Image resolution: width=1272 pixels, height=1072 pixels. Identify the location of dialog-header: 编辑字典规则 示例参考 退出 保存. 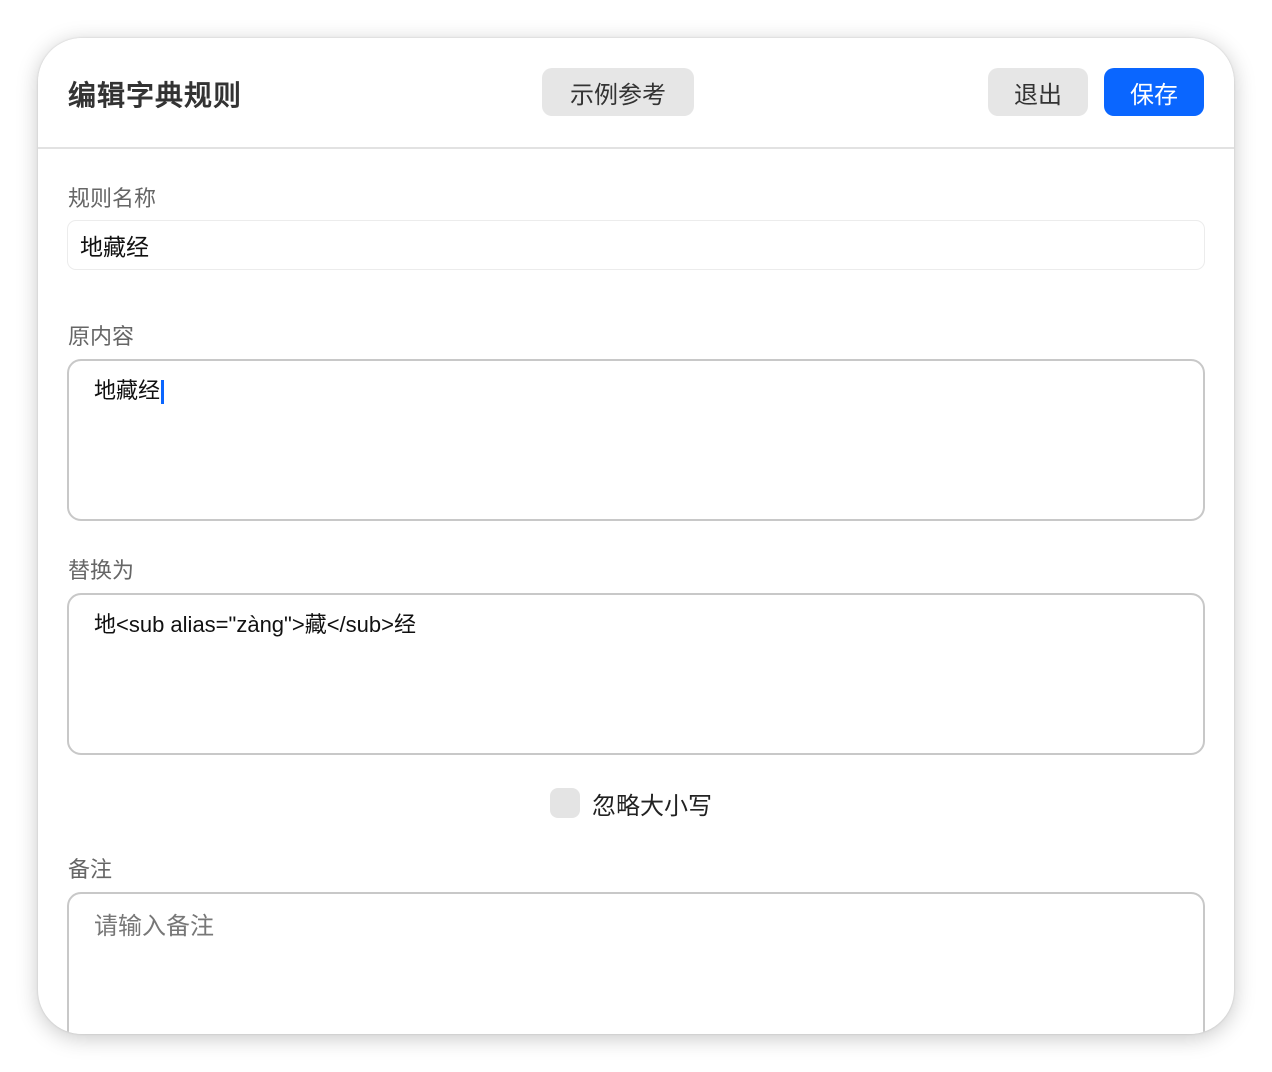
(636, 93).